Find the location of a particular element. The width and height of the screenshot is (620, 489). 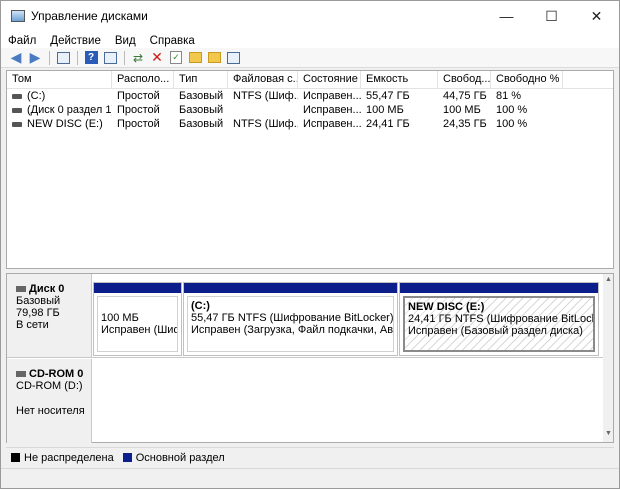

column-header-status: Состояние is located at coordinates (329, 80).